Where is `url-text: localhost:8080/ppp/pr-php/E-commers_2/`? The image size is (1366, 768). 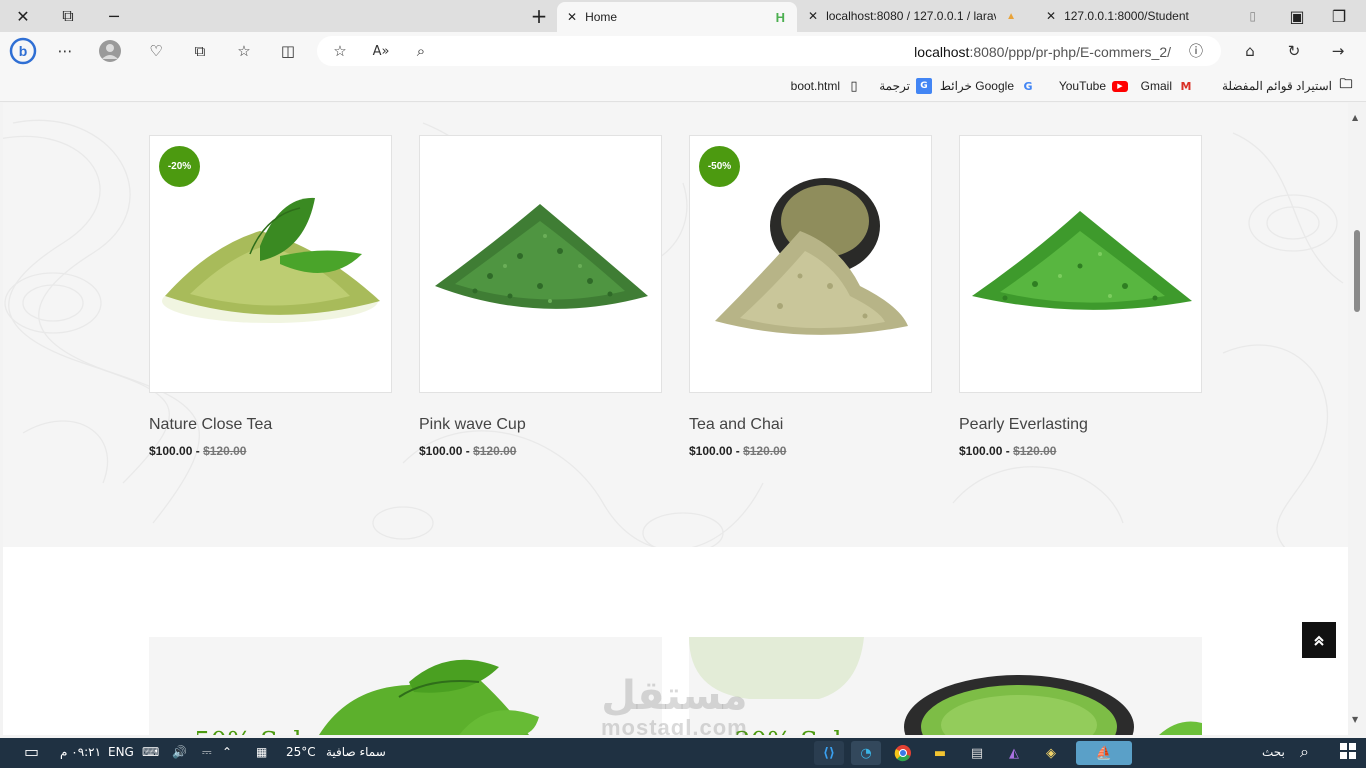
url-text: localhost:8080/ppp/pr-php/E-commers_2/ is located at coordinates (1042, 52).